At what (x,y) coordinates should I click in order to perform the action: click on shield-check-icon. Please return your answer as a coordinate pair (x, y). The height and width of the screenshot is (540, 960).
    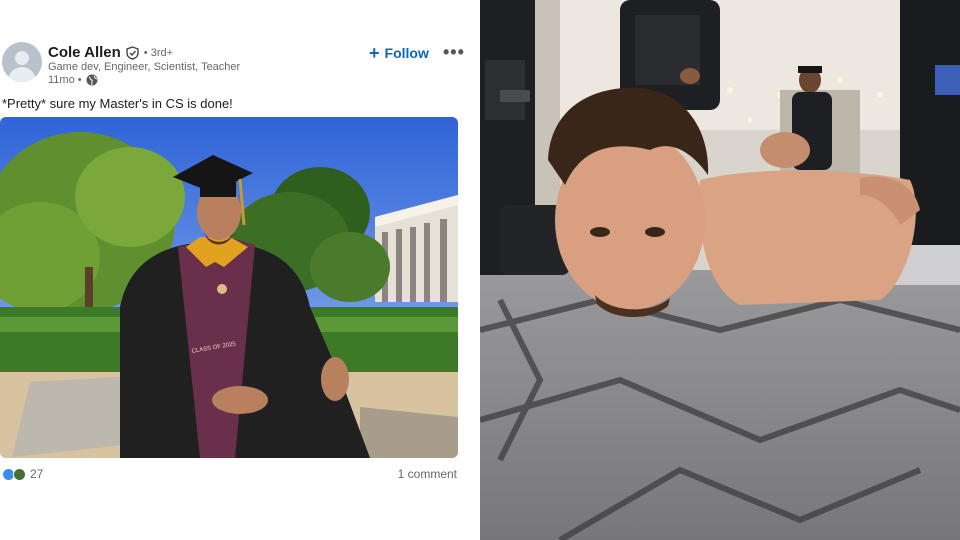
    Looking at the image, I should click on (132, 52).